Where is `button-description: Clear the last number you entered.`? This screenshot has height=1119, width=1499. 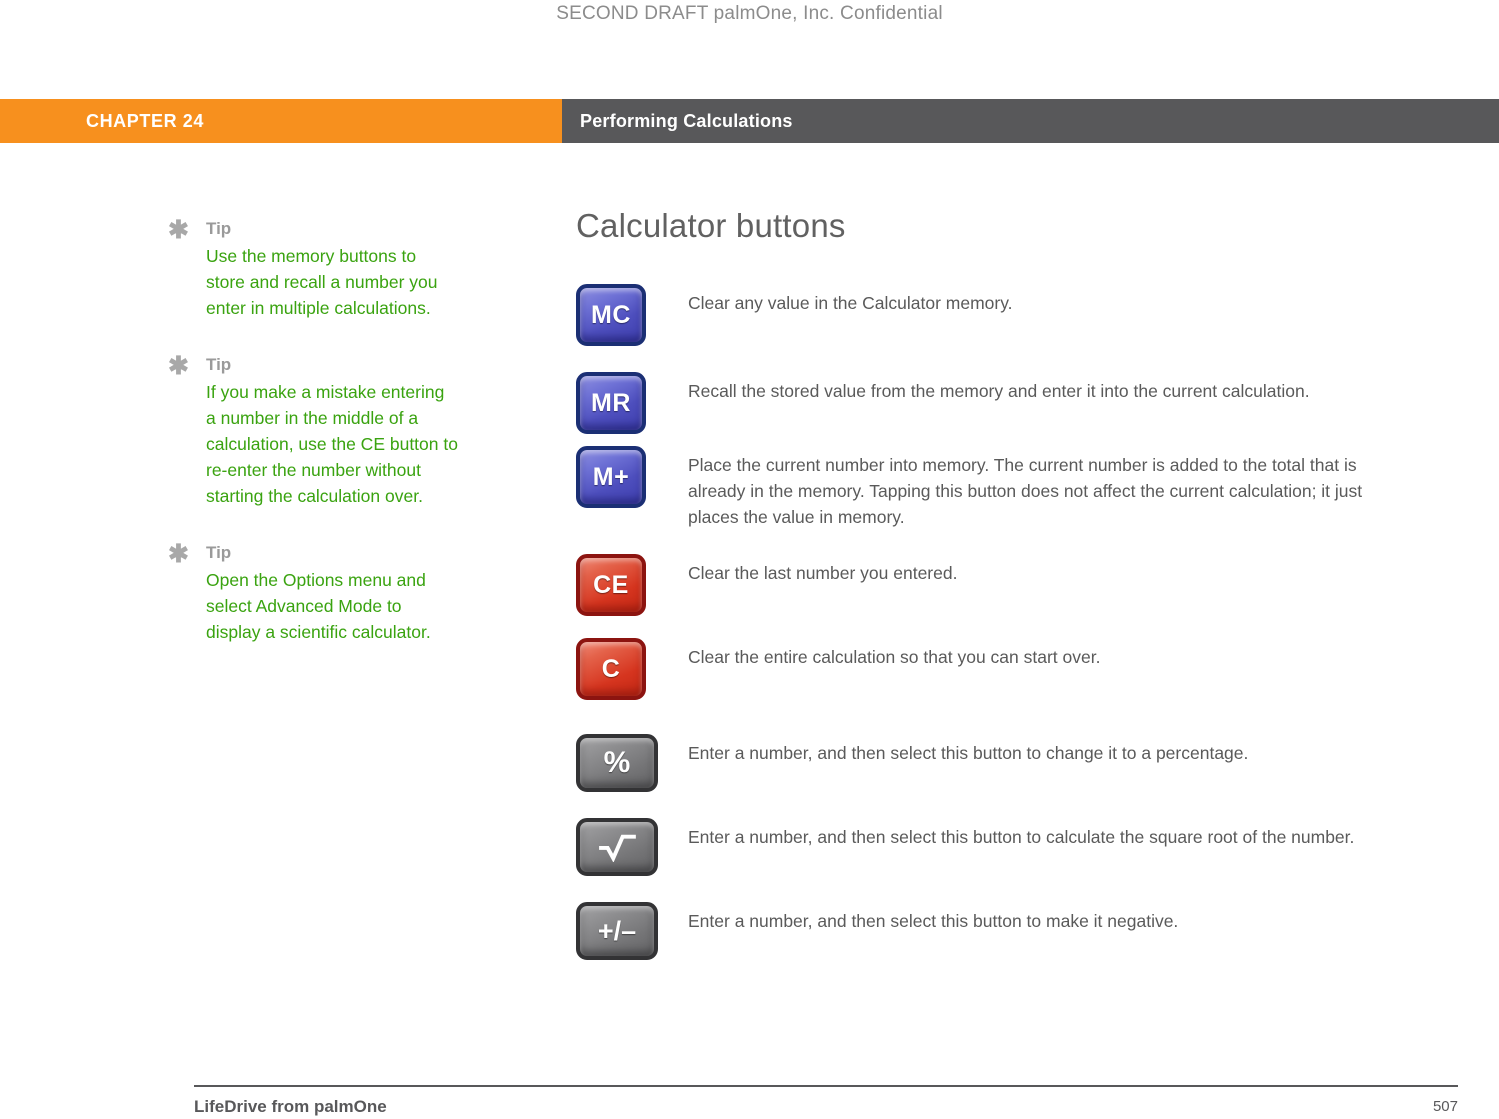 button-description: Clear the last number you entered. is located at coordinates (823, 573).